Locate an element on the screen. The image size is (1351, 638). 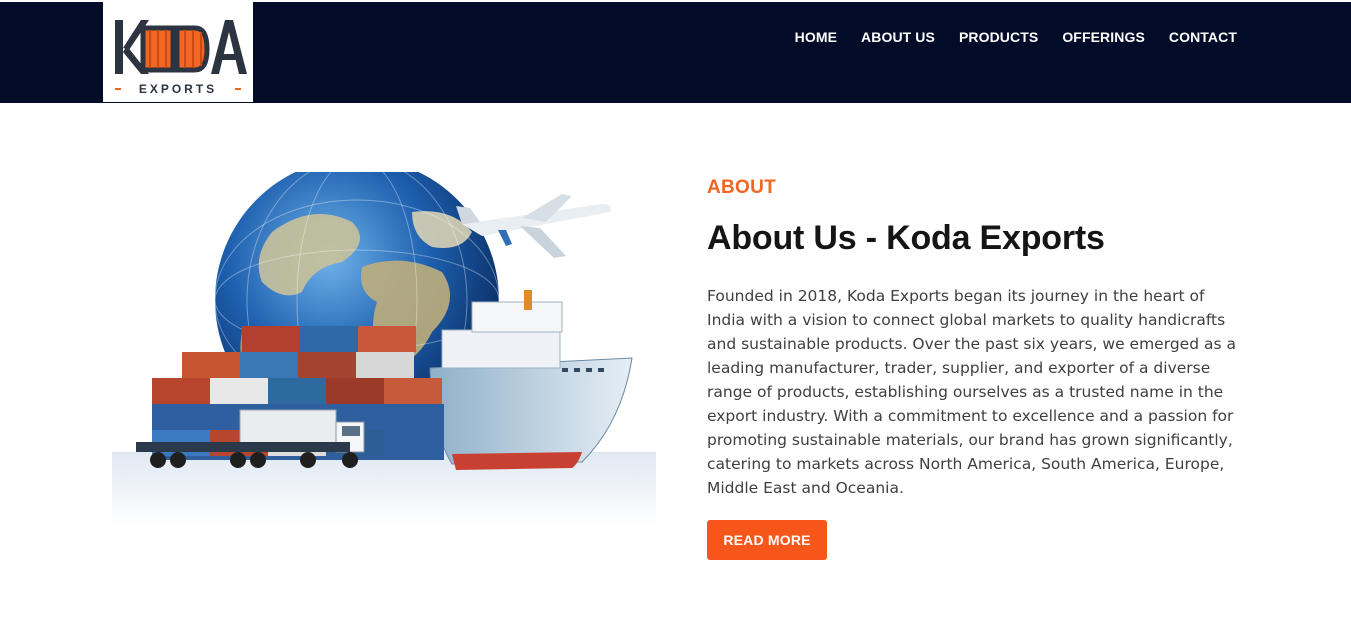
site-logo: EXPORTS is located at coordinates (178, 52).